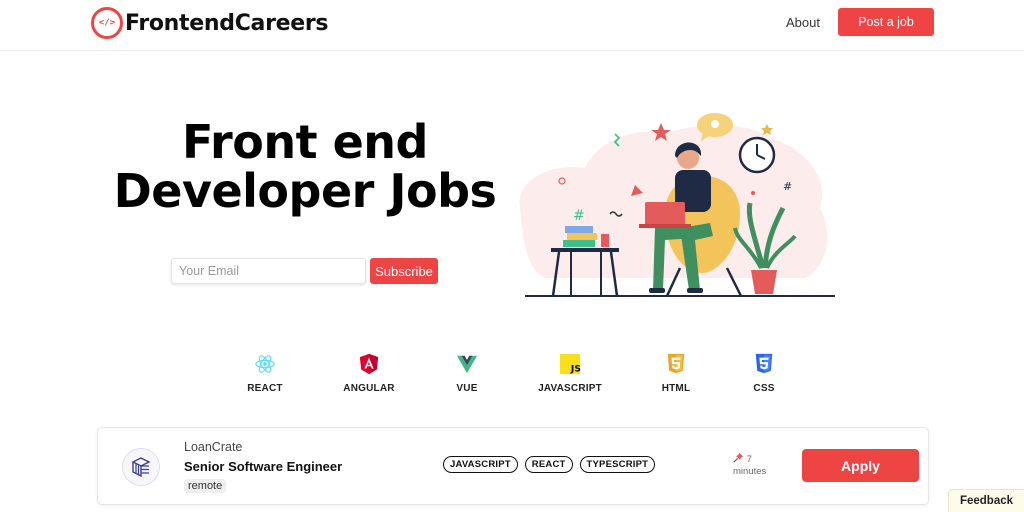  What do you see at coordinates (764, 388) in the screenshot?
I see `category-label: CSS` at bounding box center [764, 388].